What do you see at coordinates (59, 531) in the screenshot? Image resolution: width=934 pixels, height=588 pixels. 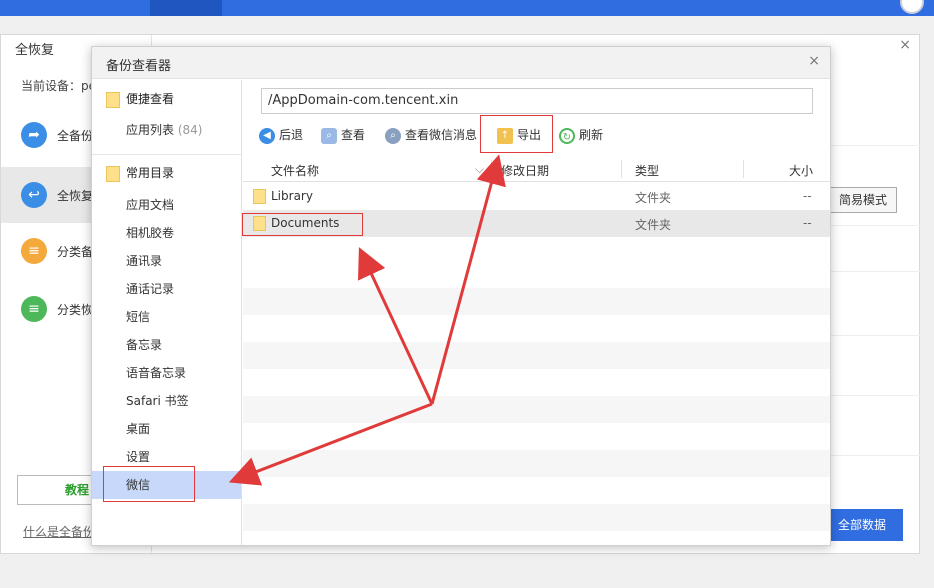 I see `what-is-full-backup-link: 什么是全备份` at bounding box center [59, 531].